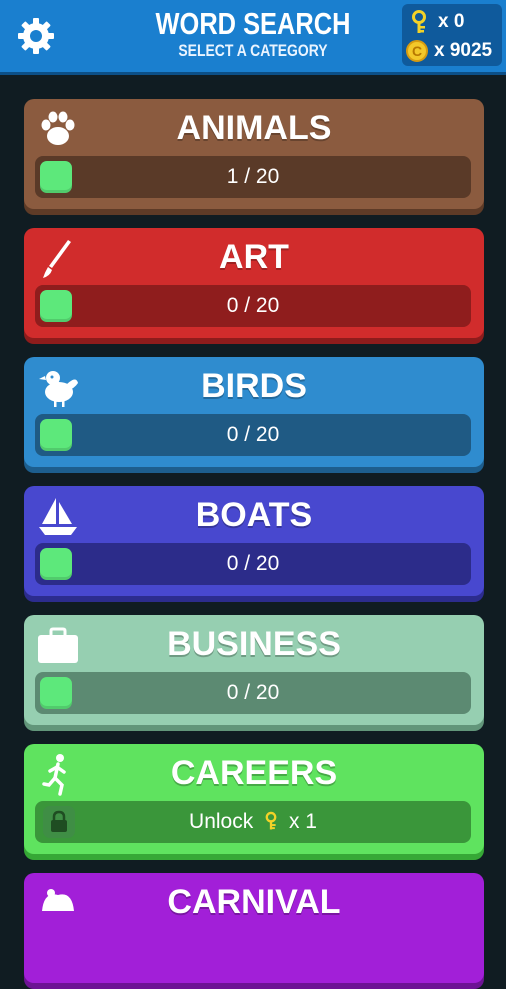 The image size is (506, 989). I want to click on category-card-boats: BOATS 0 / 20, so click(254, 544).